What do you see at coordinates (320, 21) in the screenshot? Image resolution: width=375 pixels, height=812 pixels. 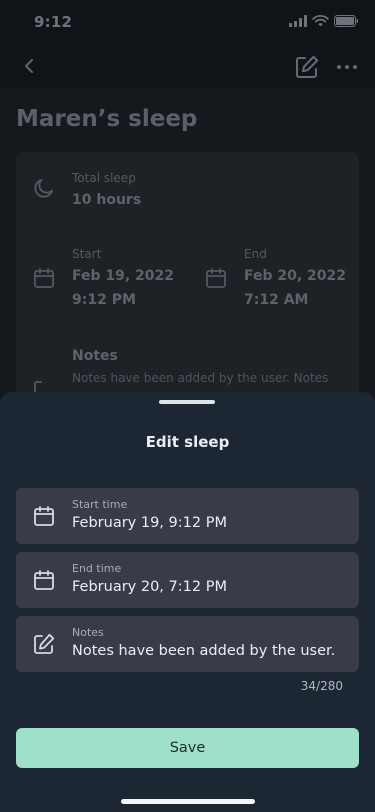 I see `wifi-icon` at bounding box center [320, 21].